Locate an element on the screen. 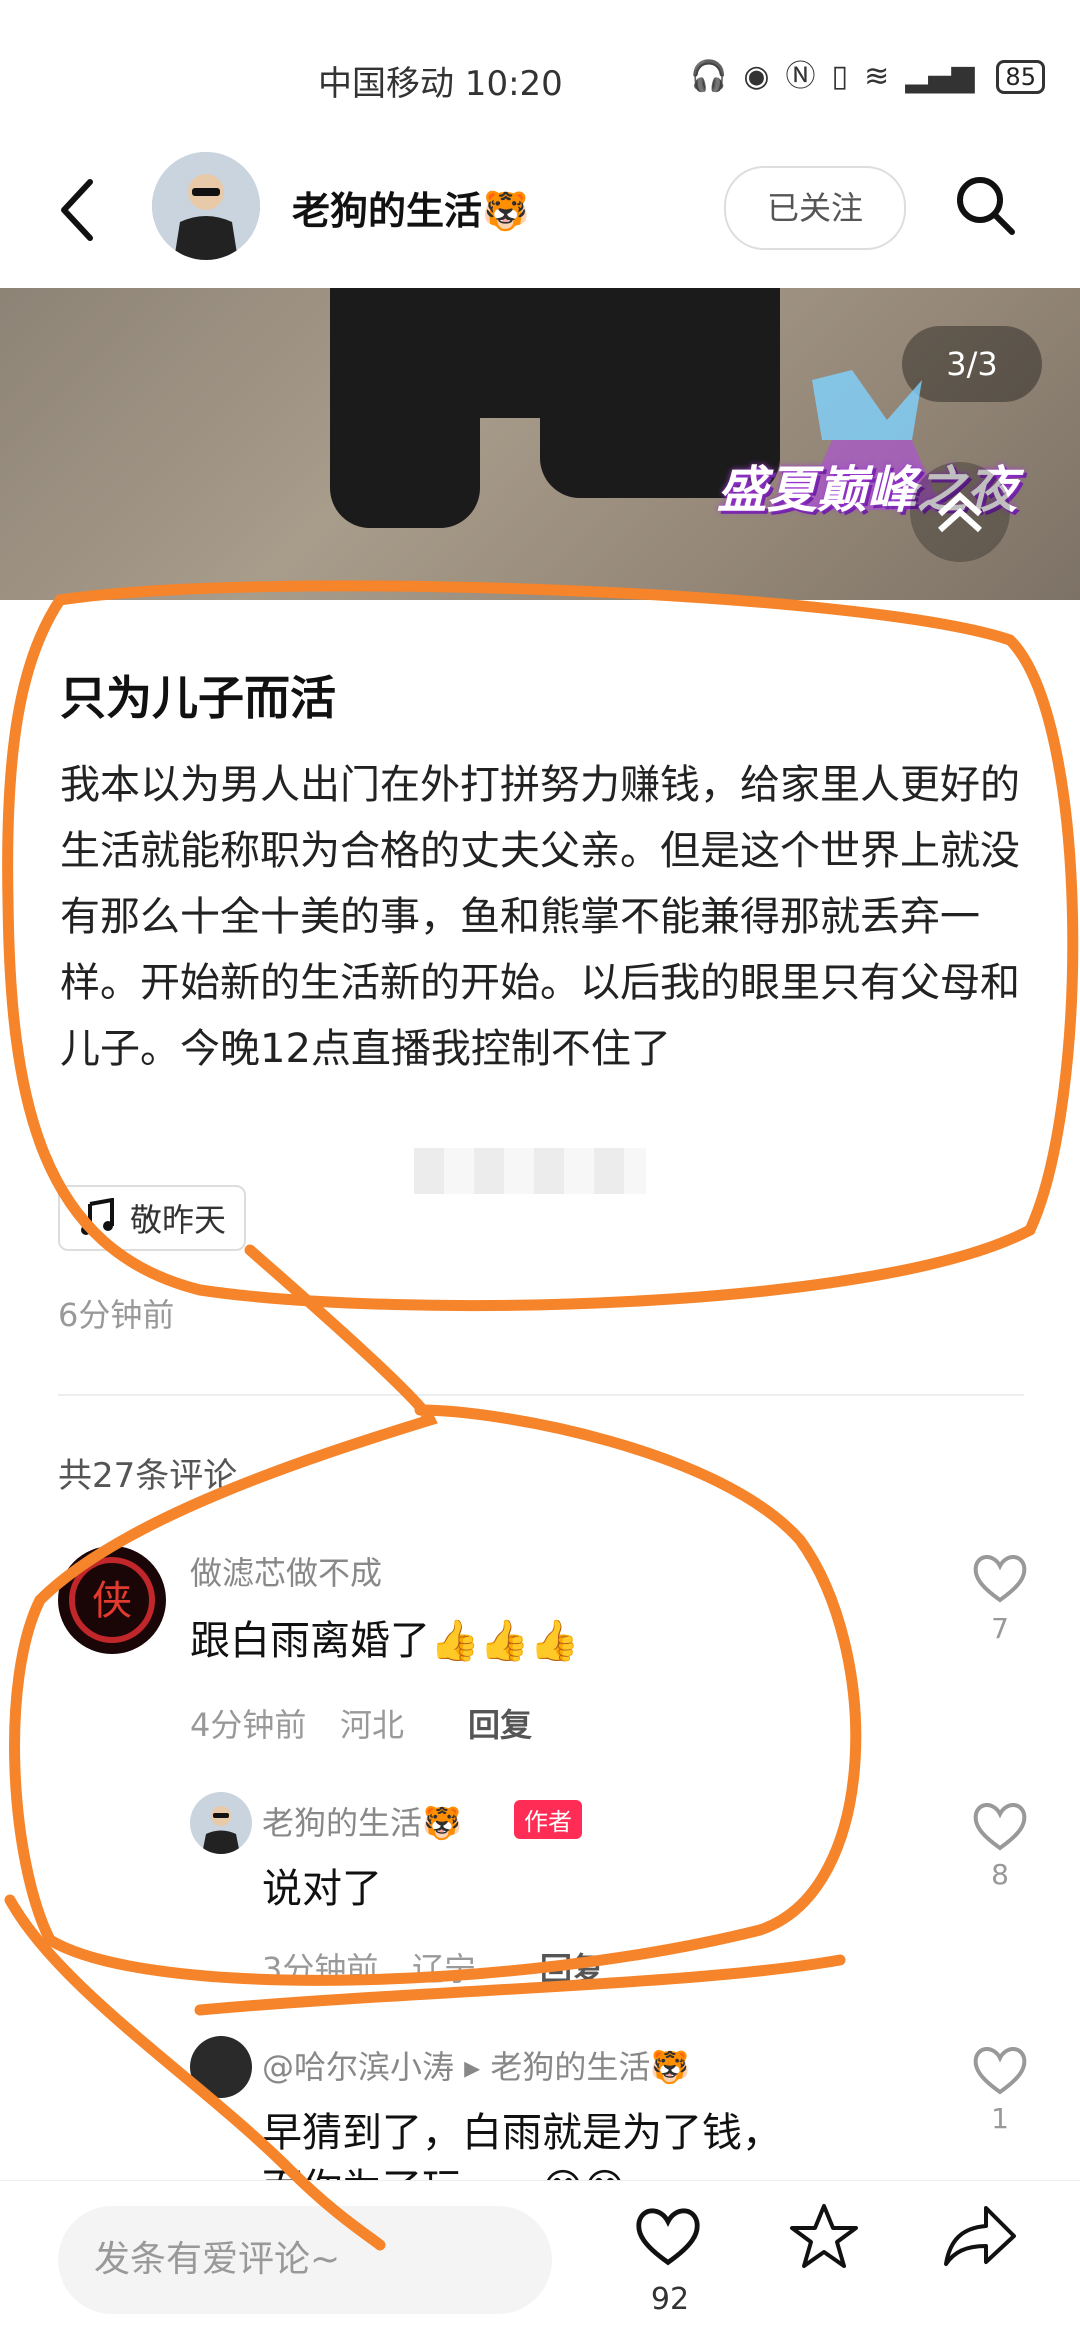 Image resolution: width=1080 pixels, height=2341 pixels. search-button is located at coordinates (985, 205).